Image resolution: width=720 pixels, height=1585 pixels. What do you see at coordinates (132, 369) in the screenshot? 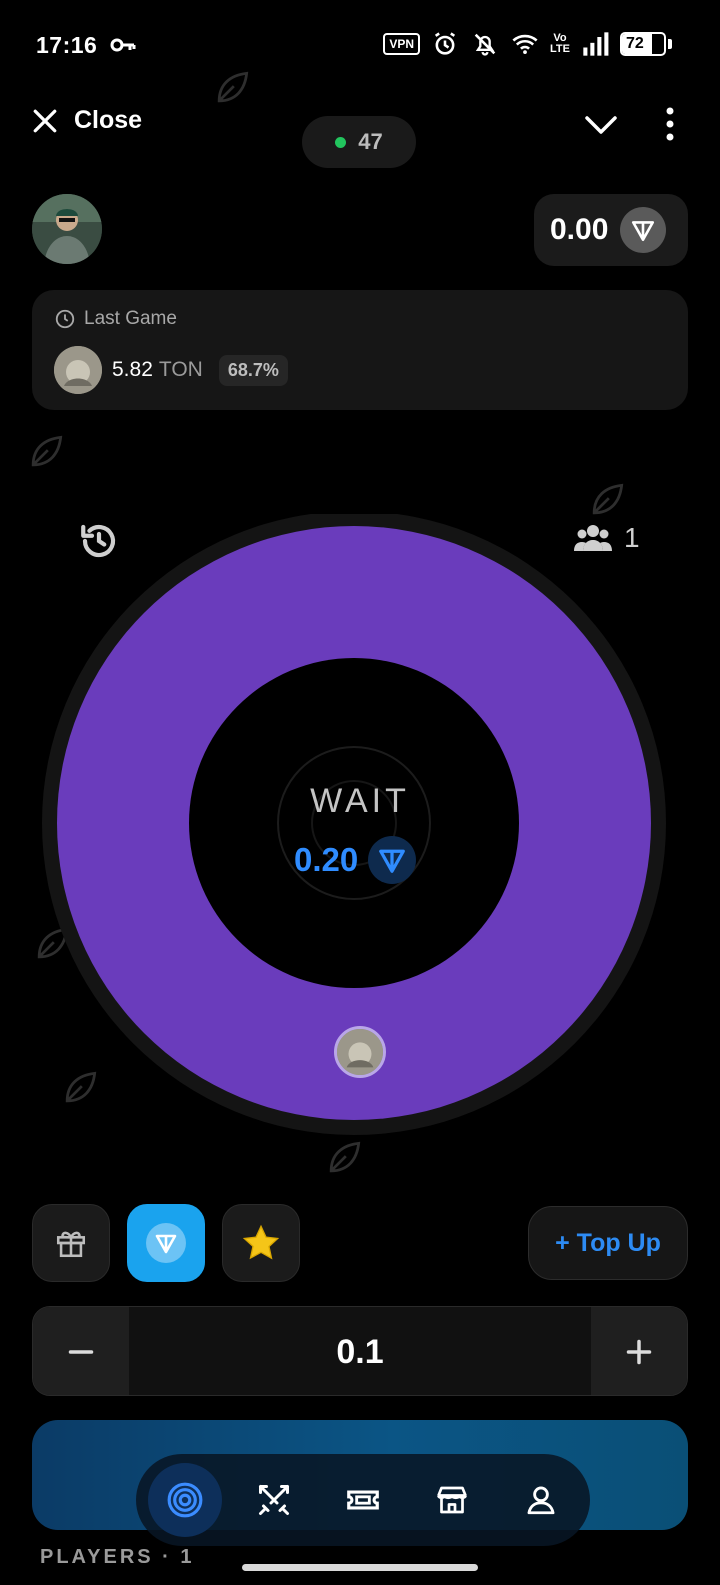
I see `last-game-amount: 5.82` at bounding box center [132, 369].